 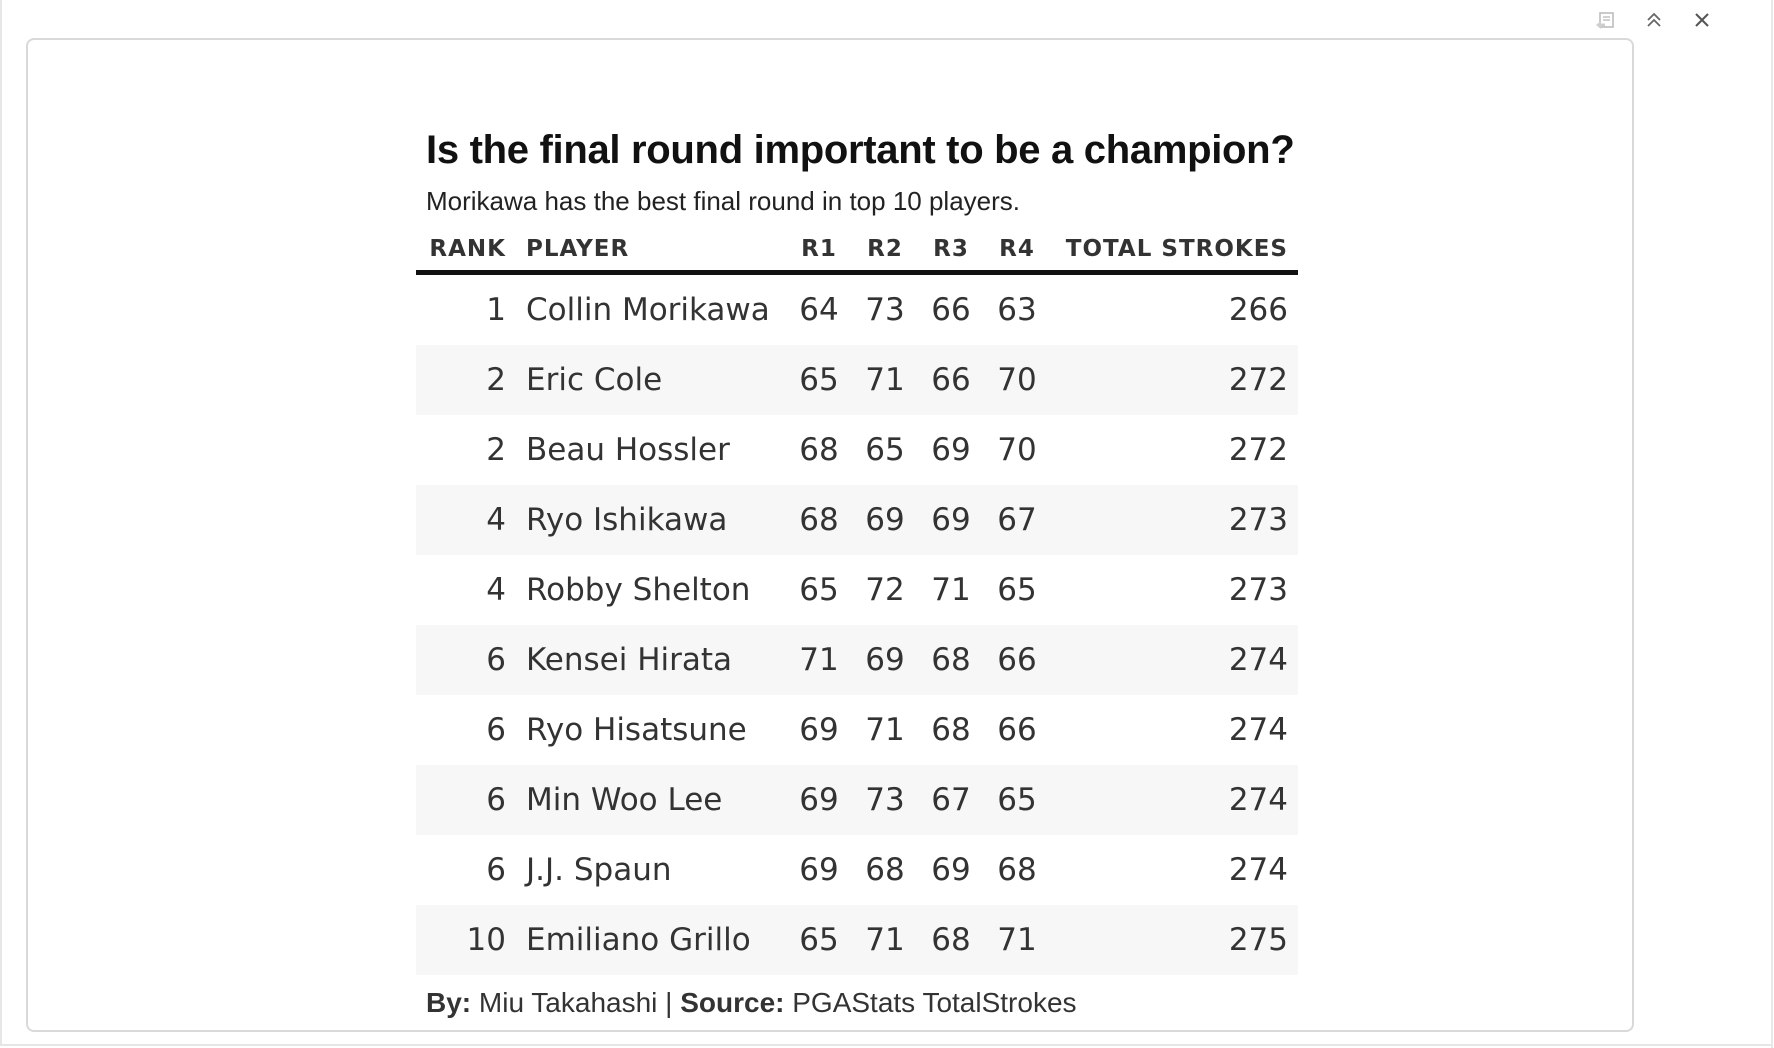 What do you see at coordinates (651, 520) in the screenshot?
I see `player-cell: Ryo Ishikawa` at bounding box center [651, 520].